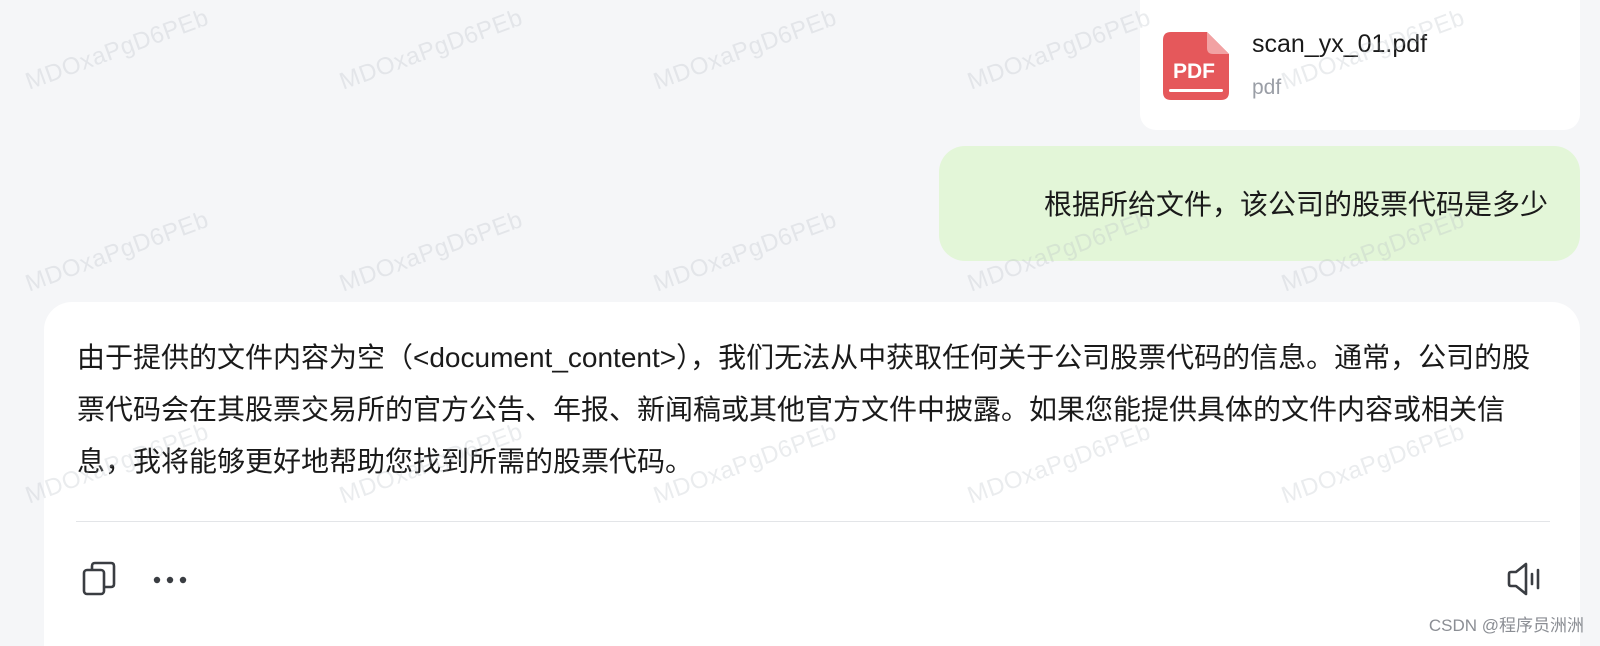  Describe the element at coordinates (1360, 65) in the screenshot. I see `file-attachment-card: PDF scan_yx_01.pdf pdf` at that location.